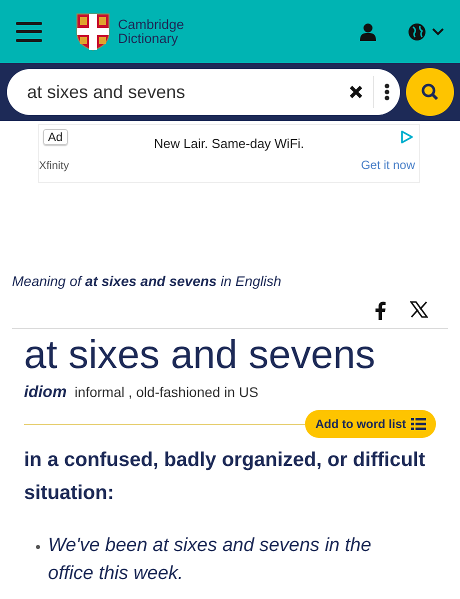 Image resolution: width=460 pixels, height=599 pixels. I want to click on logo-text: Cambridge, so click(151, 25).